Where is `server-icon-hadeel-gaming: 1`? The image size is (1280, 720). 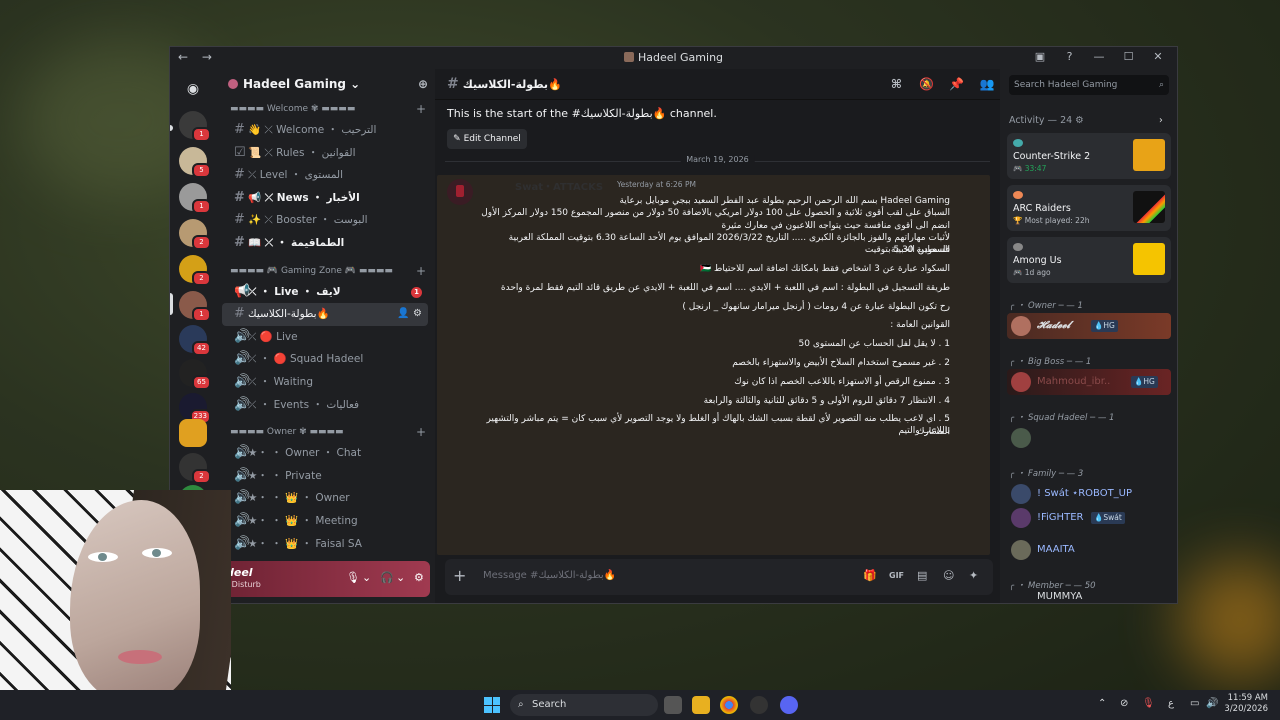
server-icon-hadeel-gaming: 1 is located at coordinates (195, 306).